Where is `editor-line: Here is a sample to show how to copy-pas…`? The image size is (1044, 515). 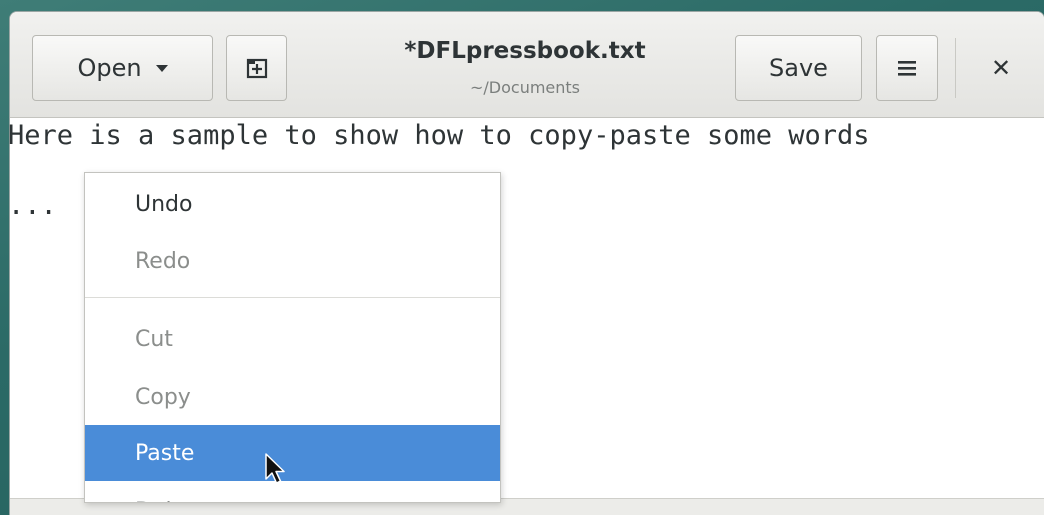
editor-line: Here is a sample to show how to copy-pas… is located at coordinates (439, 135).